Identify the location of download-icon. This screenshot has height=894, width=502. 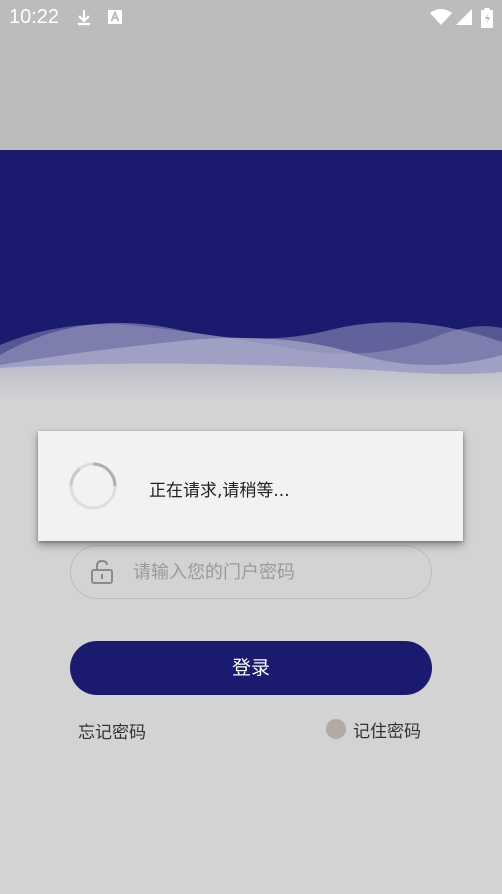
(84, 17).